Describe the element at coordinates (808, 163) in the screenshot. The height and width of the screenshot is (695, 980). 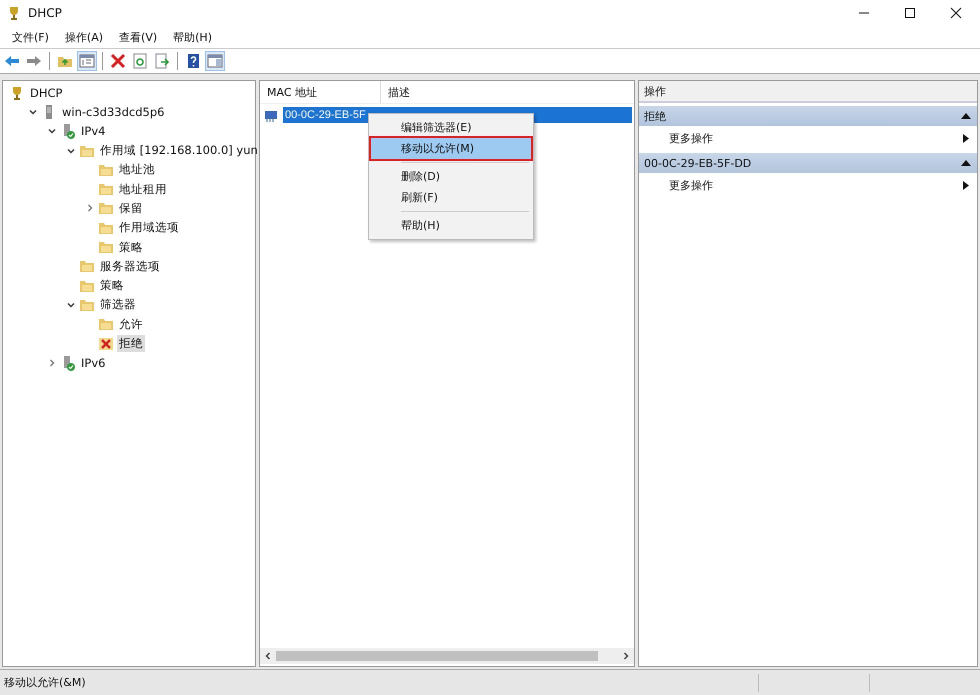
I see `section-header: 00-0C-29-EB-5F-DD` at that location.